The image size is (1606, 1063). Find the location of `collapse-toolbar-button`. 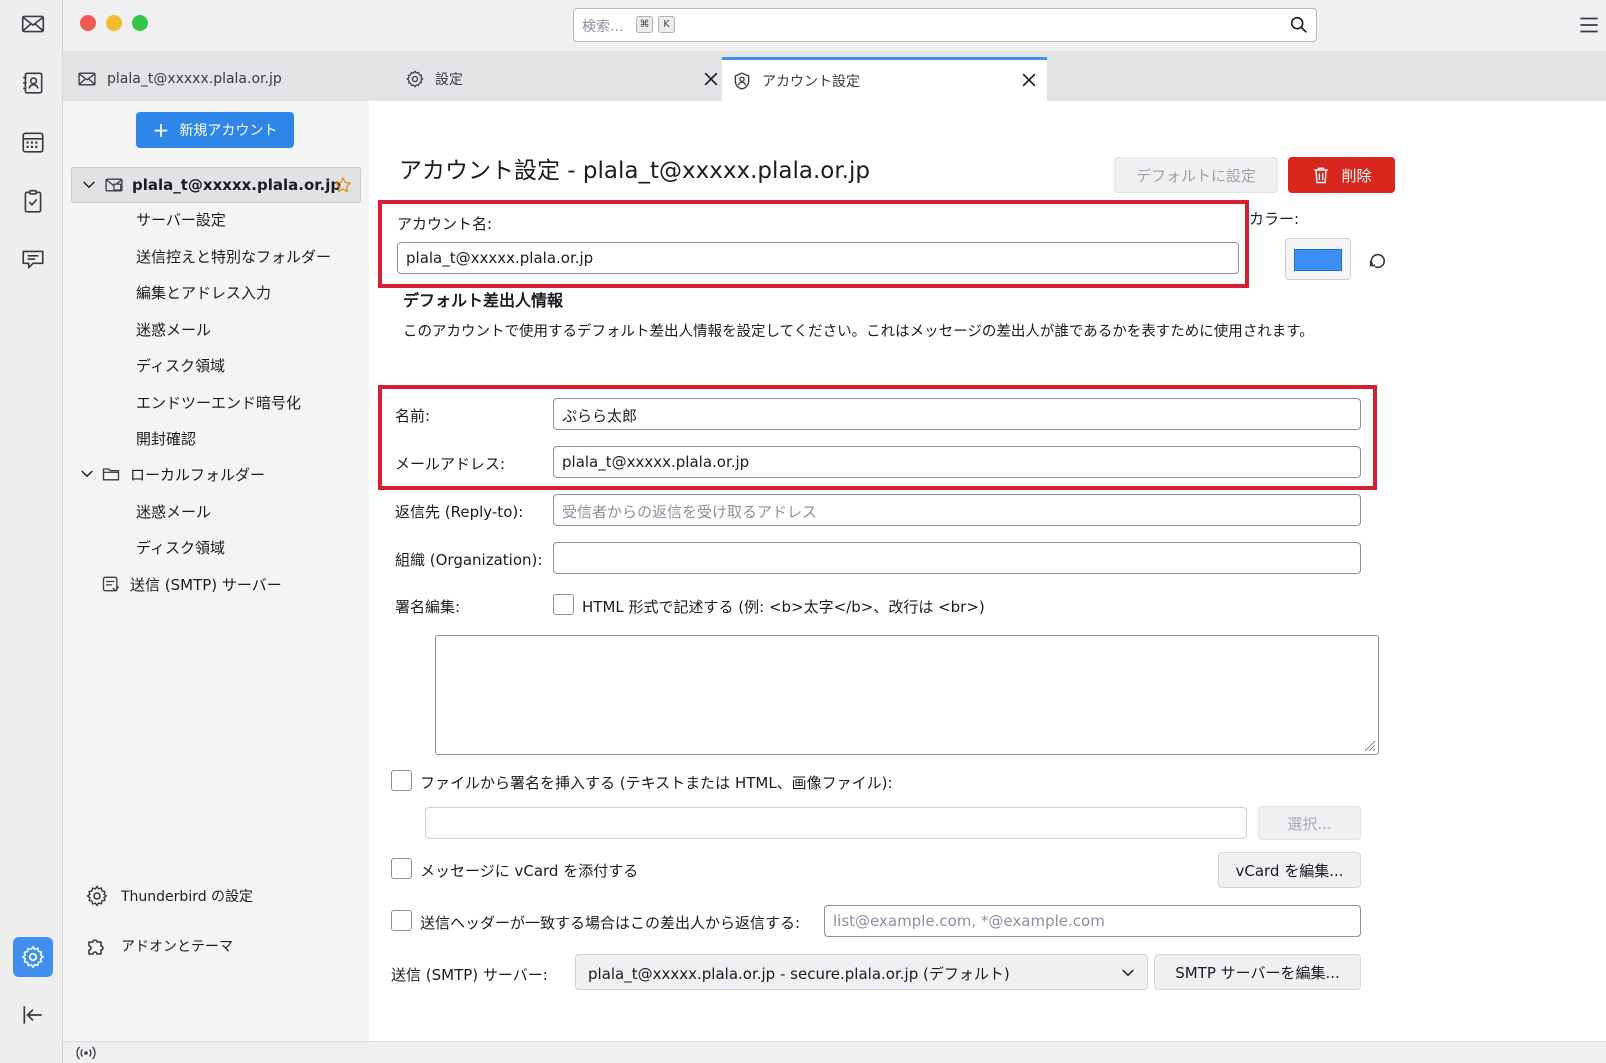

collapse-toolbar-button is located at coordinates (33, 1015).